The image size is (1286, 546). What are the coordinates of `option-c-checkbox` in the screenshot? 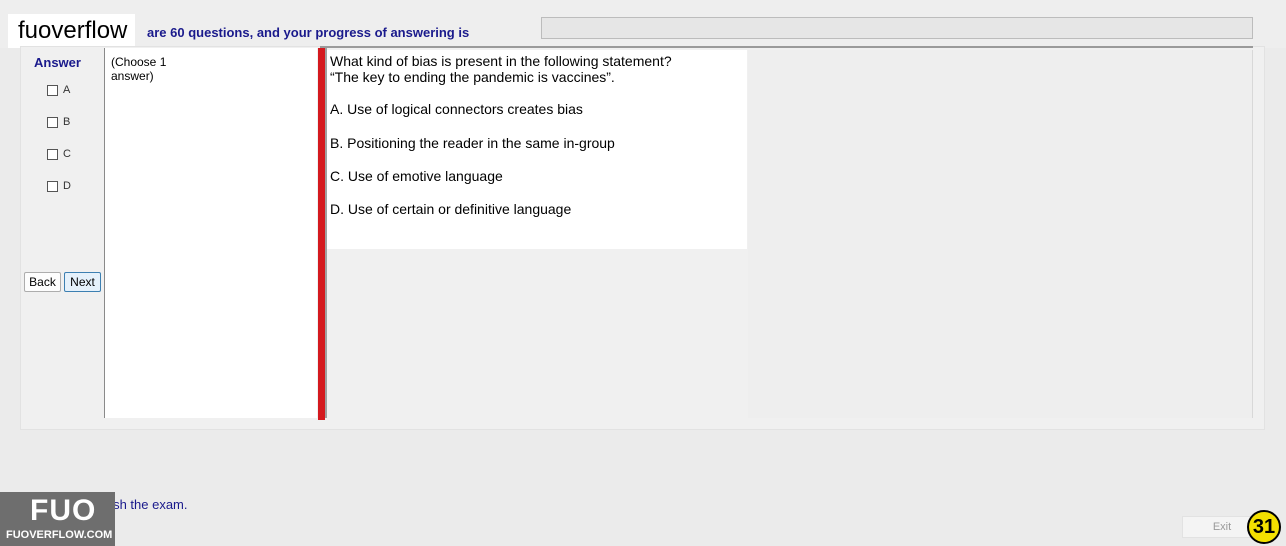 It's located at (52, 154).